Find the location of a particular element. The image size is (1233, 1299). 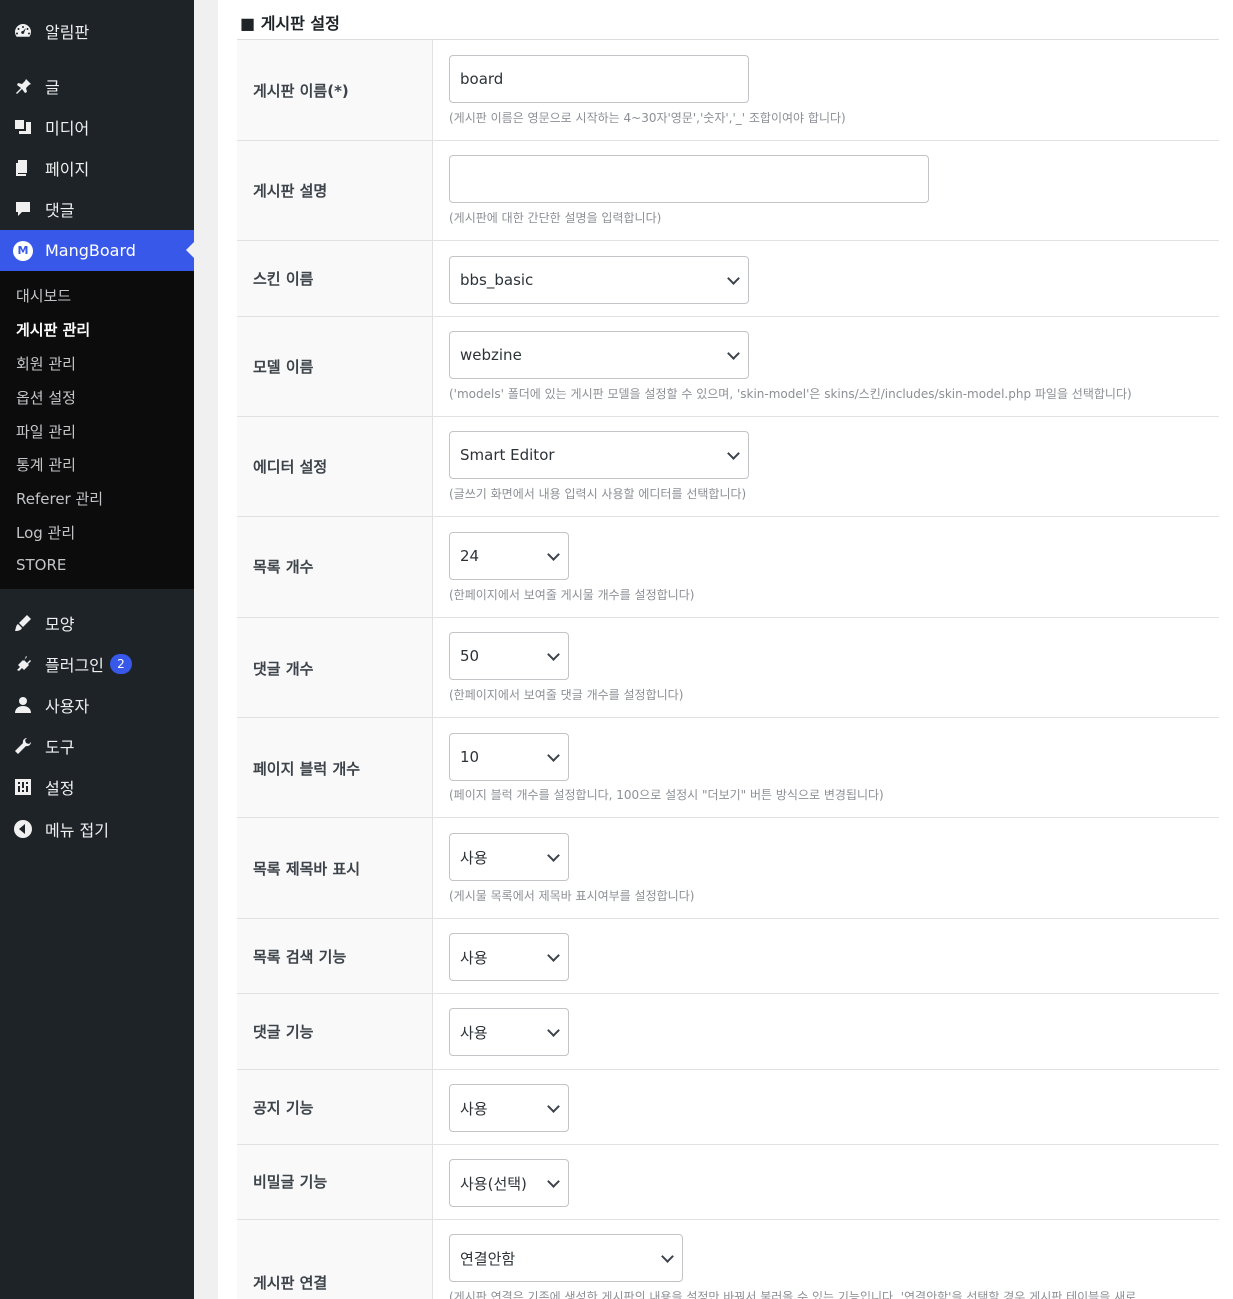

menu-mangboard: M MangBoard is located at coordinates (97, 250).